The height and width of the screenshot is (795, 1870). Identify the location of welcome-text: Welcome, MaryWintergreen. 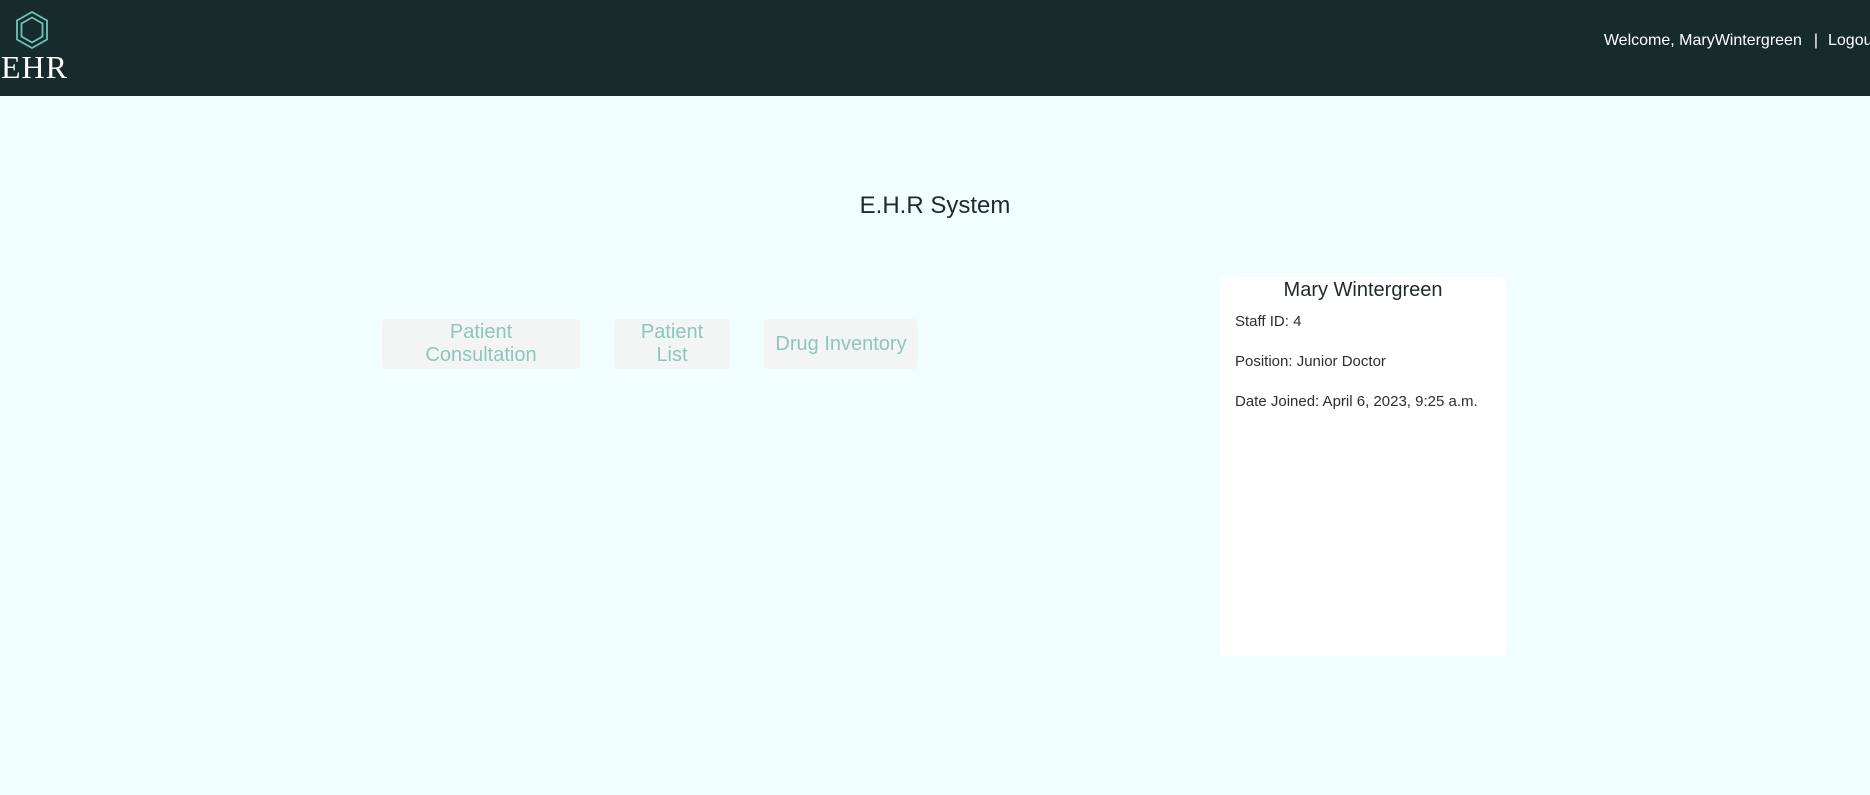
(1702, 40).